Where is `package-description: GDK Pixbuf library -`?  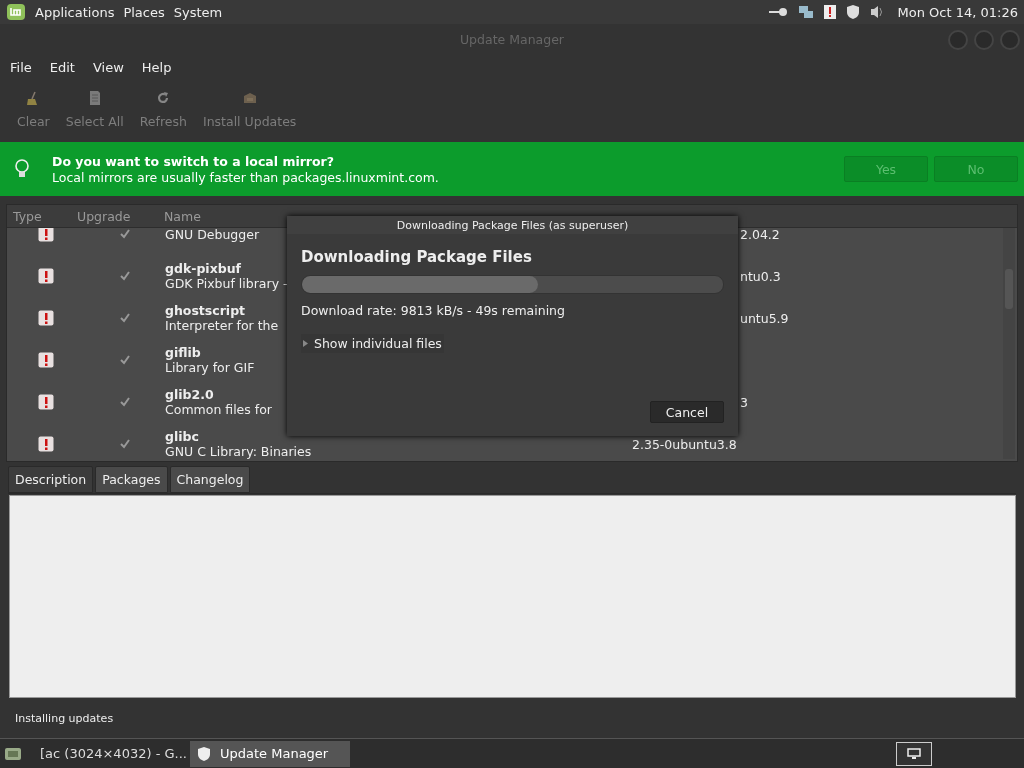 package-description: GDK Pixbuf library - is located at coordinates (226, 283).